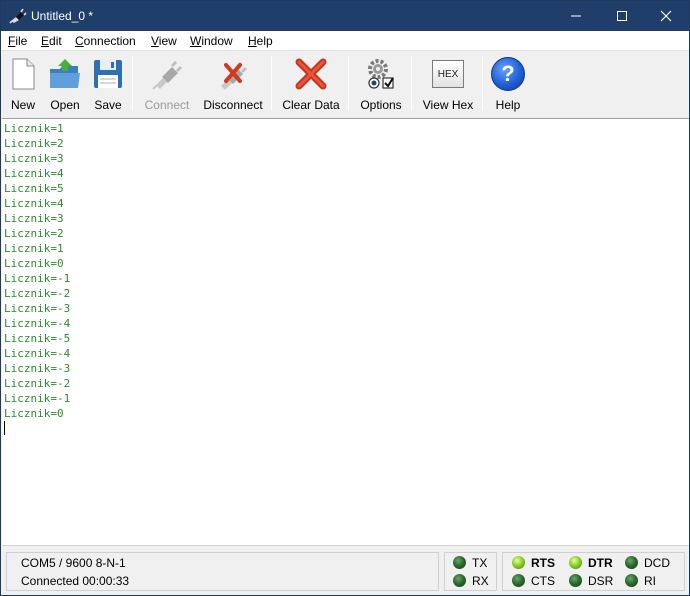 The image size is (690, 596). I want to click on view-hex-button: HEX View Hex, so click(448, 83).